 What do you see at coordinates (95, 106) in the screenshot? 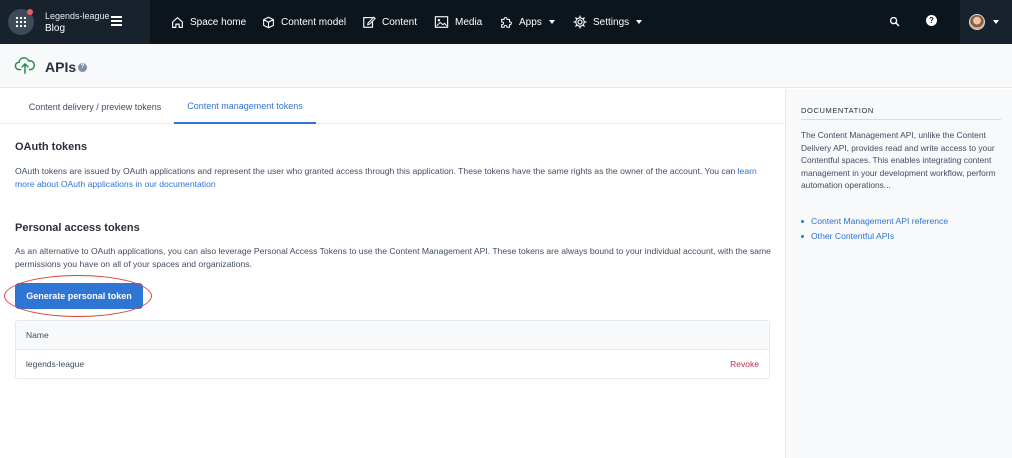
I see `tab-content-delivery-tokens: Content delivery / preview tokens` at bounding box center [95, 106].